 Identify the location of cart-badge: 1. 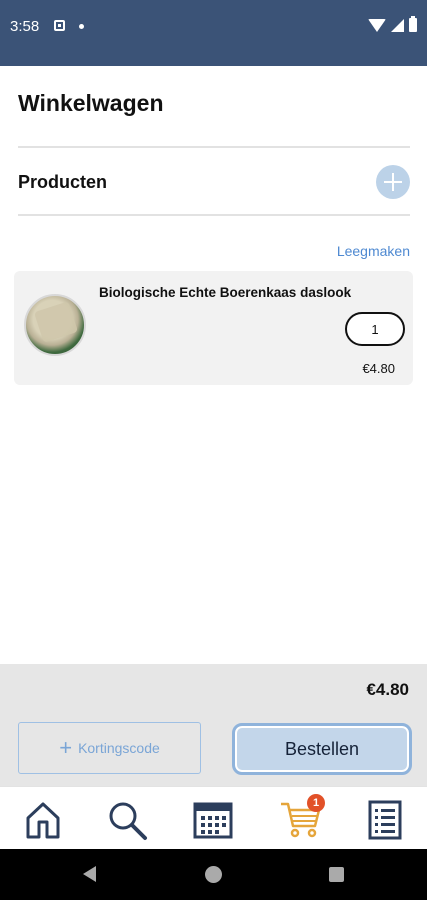
(316, 803).